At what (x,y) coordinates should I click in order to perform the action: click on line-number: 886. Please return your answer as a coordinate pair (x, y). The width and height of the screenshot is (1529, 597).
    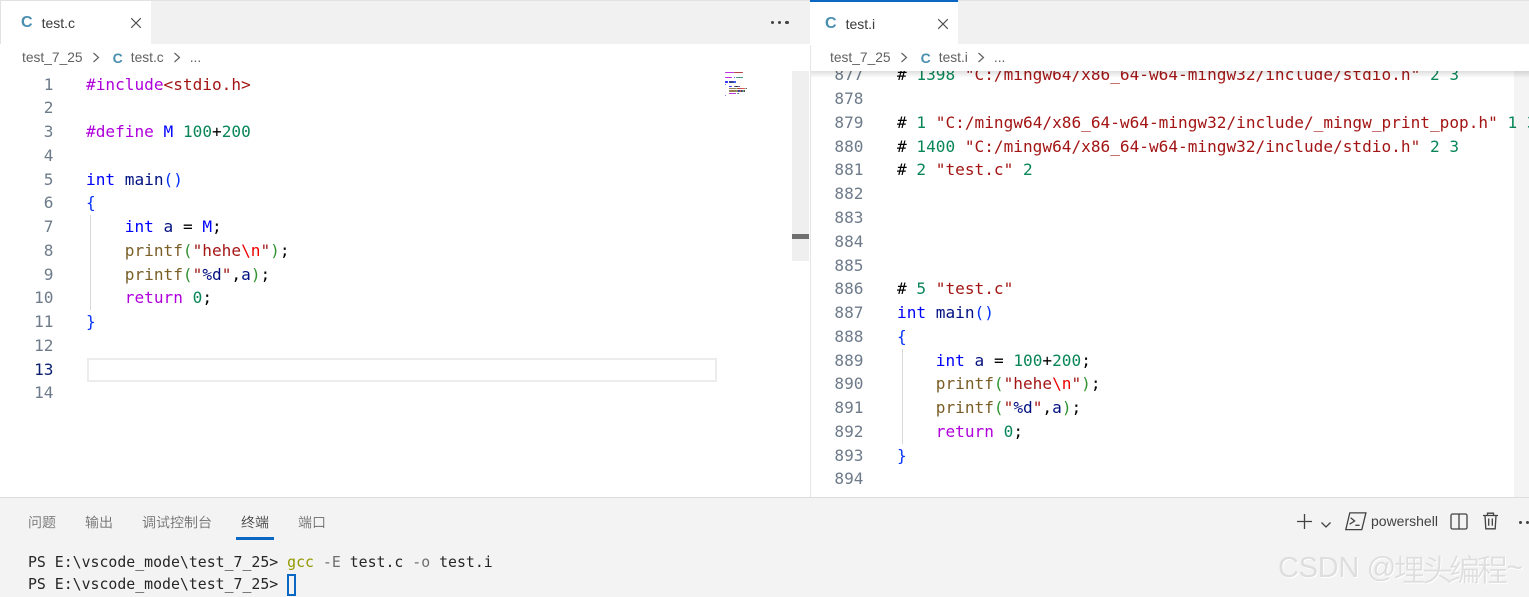
    Looking at the image, I should click on (849, 289).